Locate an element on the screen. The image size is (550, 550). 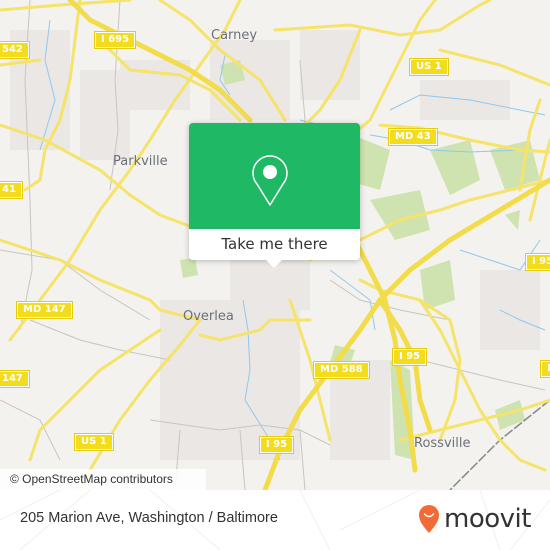
take-me-there-button: Take me there is located at coordinates (274, 244).